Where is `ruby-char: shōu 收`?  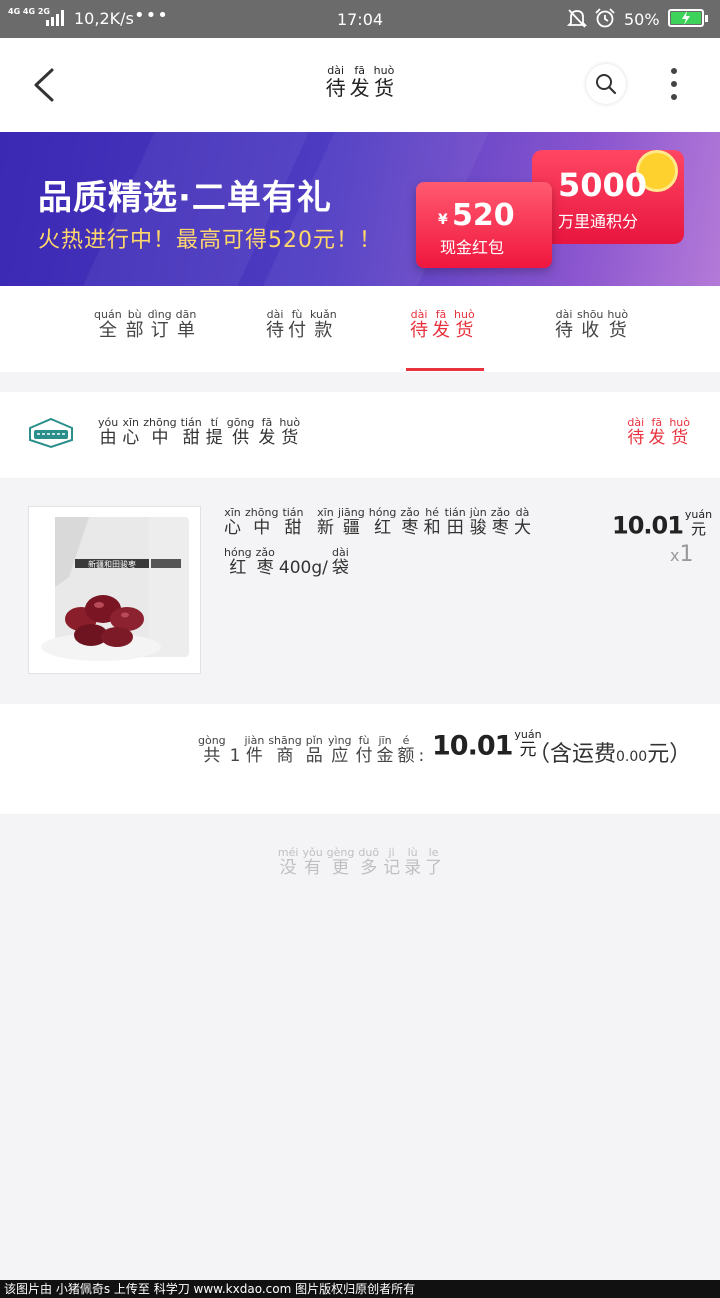 ruby-char: shōu 收 is located at coordinates (590, 324).